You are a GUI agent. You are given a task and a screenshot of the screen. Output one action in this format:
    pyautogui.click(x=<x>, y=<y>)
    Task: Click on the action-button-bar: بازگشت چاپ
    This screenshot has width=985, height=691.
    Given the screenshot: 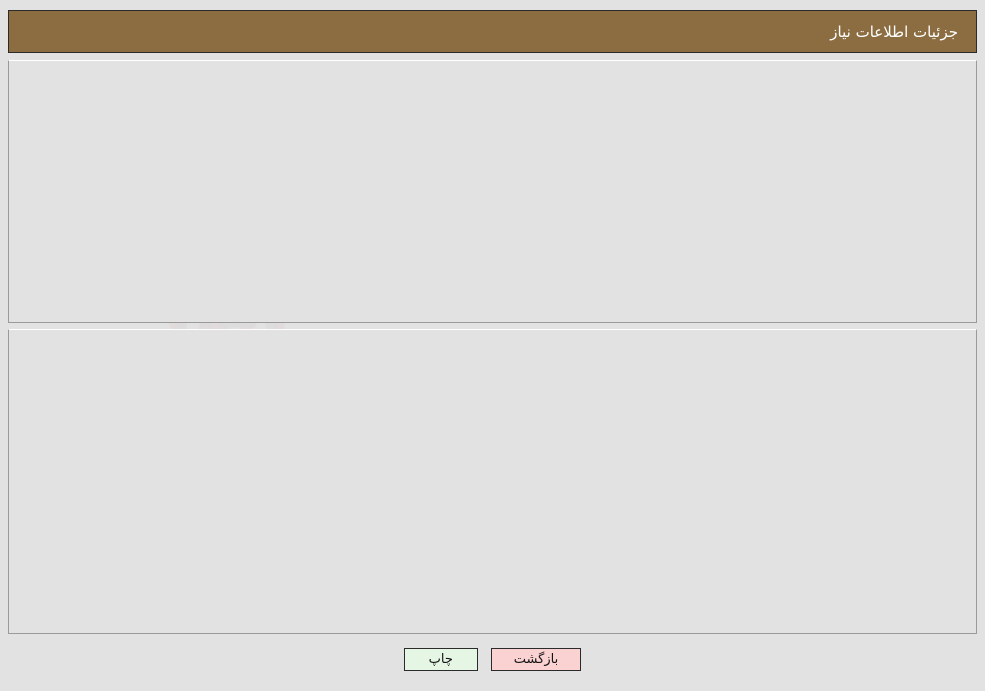 What is the action you would take?
    pyautogui.click(x=492, y=659)
    